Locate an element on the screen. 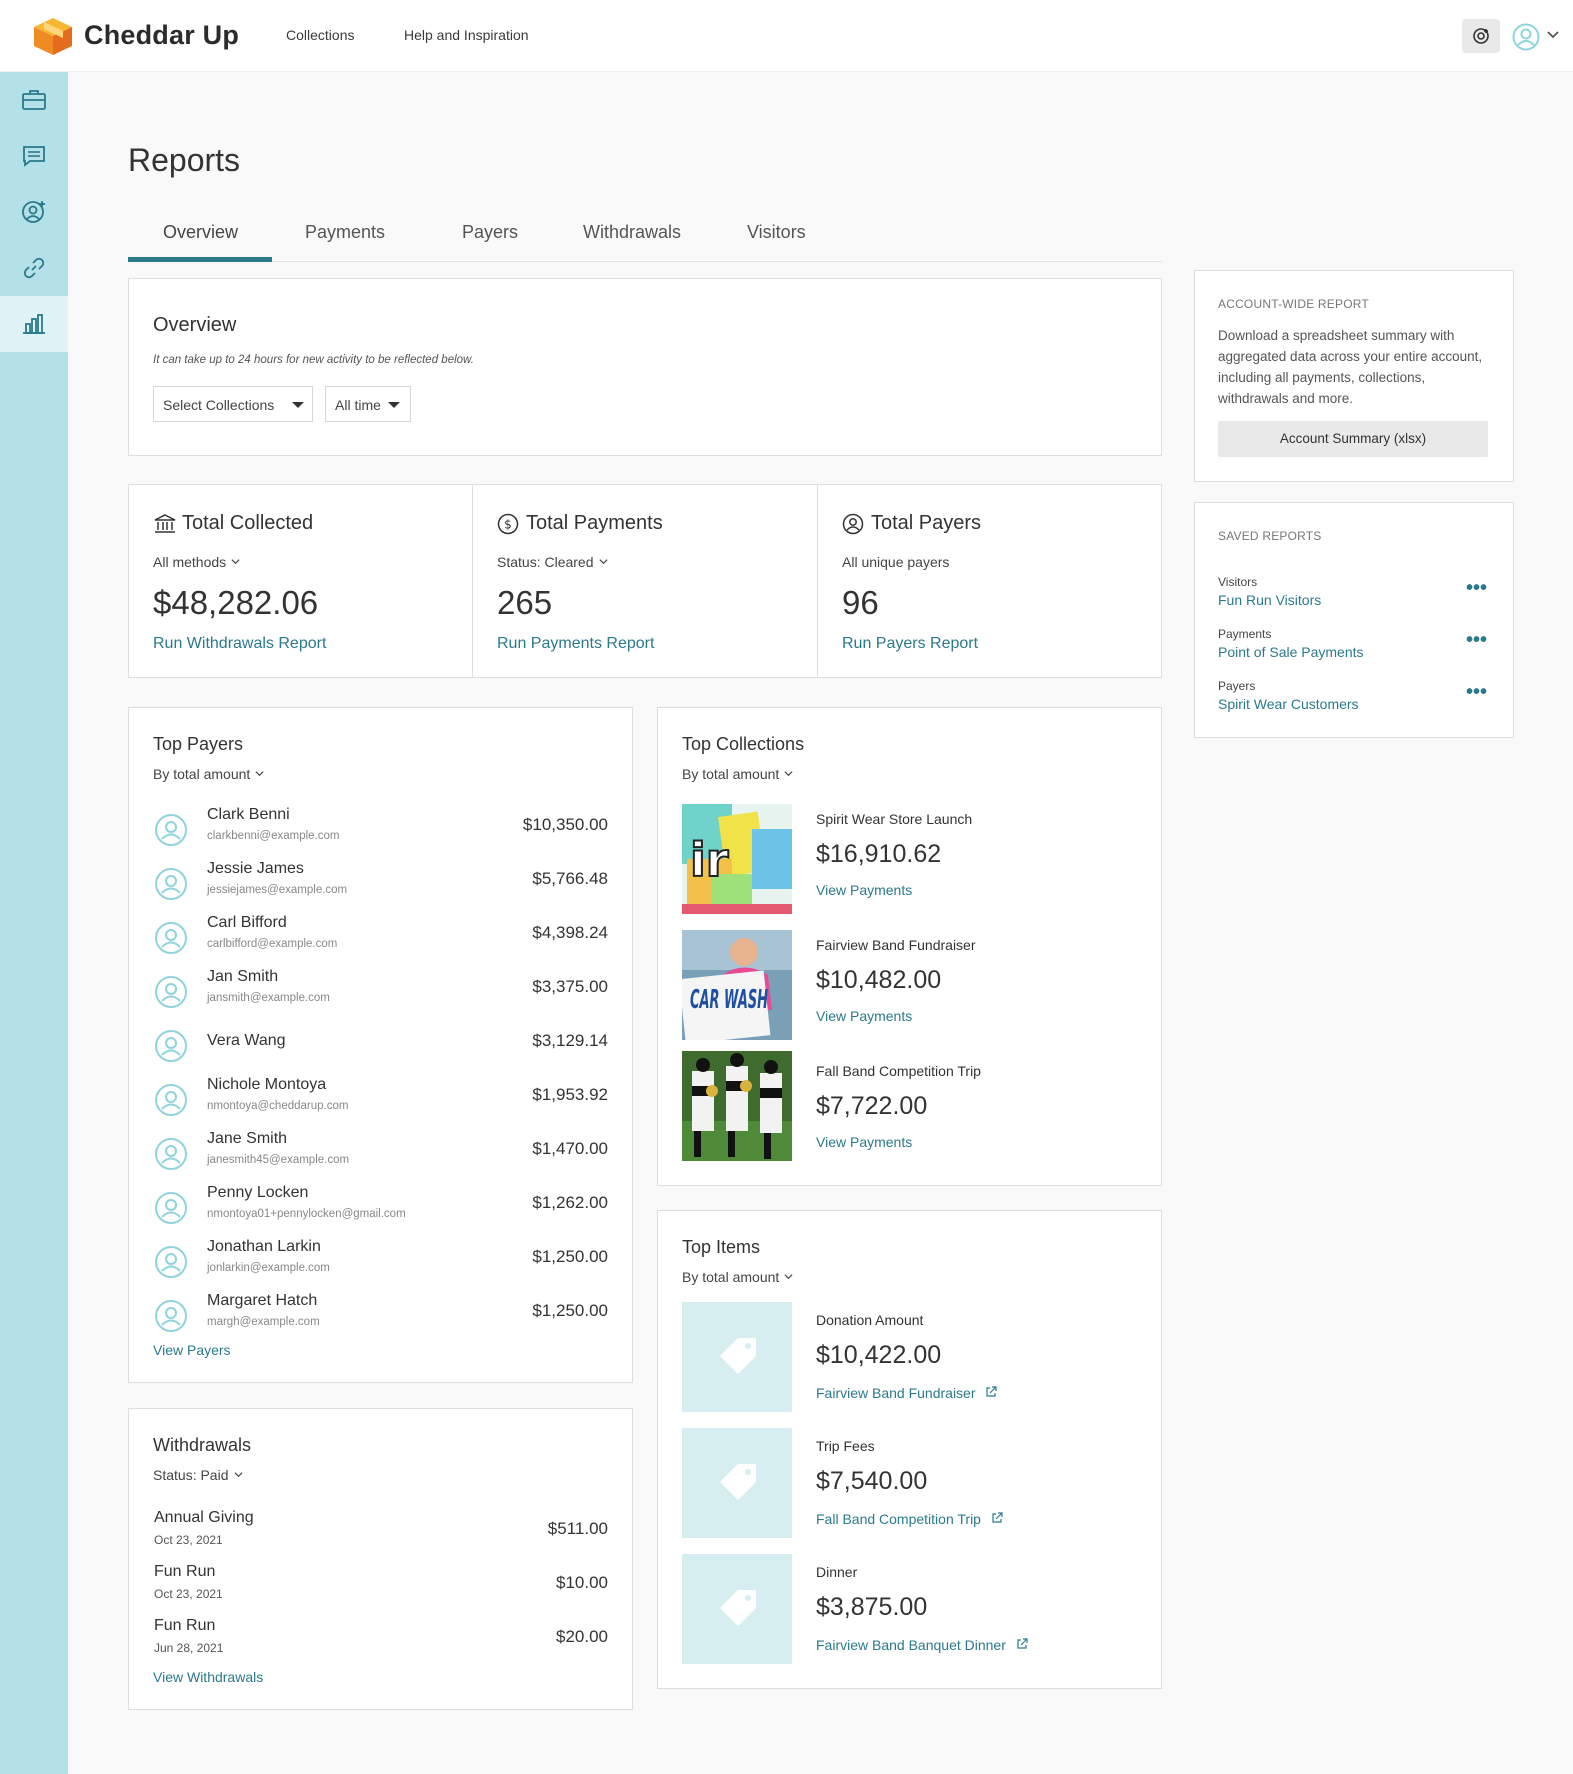  item-collection-link: Fall Band Competition Trip is located at coordinates (909, 1519).